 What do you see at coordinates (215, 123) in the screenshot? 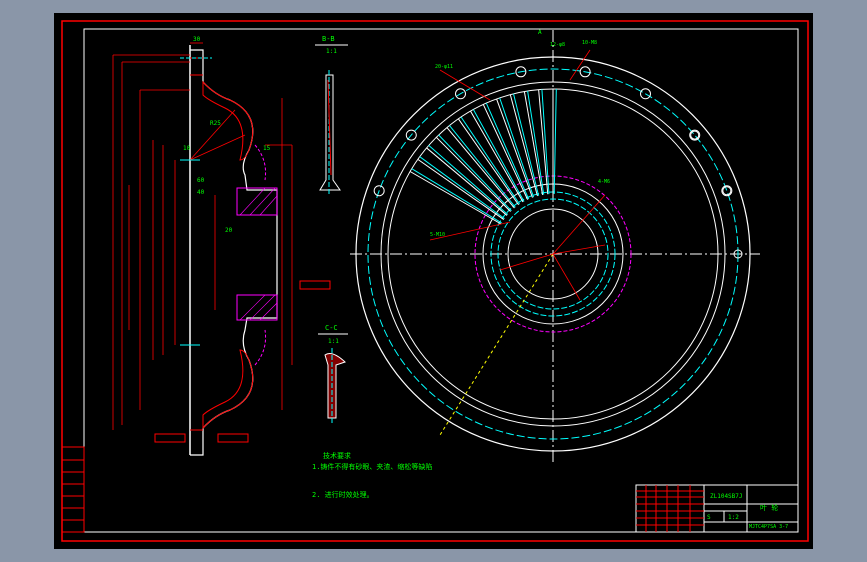
I see `dim-r25: R25` at bounding box center [215, 123].